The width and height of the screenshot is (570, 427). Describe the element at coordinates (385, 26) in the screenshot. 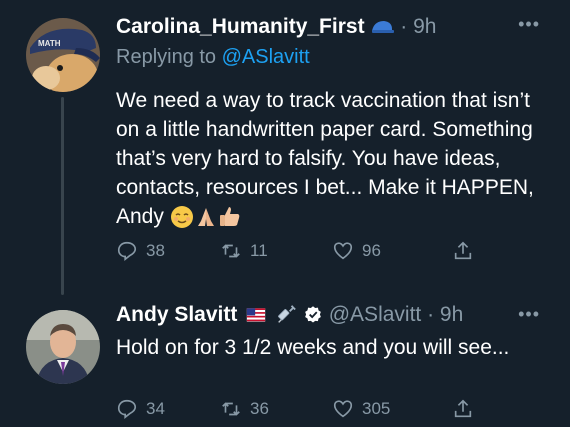

I see `blue-cap-emoji` at that location.